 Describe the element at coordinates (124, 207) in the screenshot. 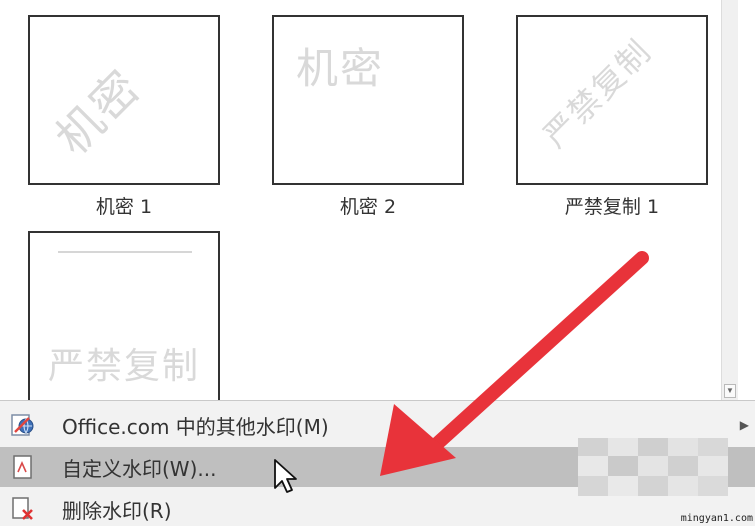

I see `thumb-label: 机密 1` at that location.